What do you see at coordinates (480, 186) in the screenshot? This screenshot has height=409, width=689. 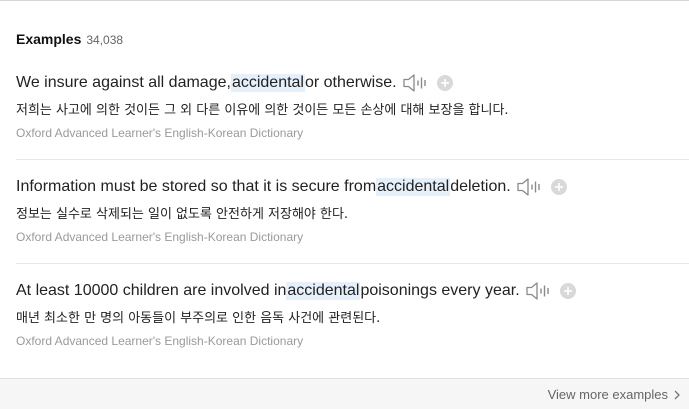 I see `sentence-text-after: deletion.` at bounding box center [480, 186].